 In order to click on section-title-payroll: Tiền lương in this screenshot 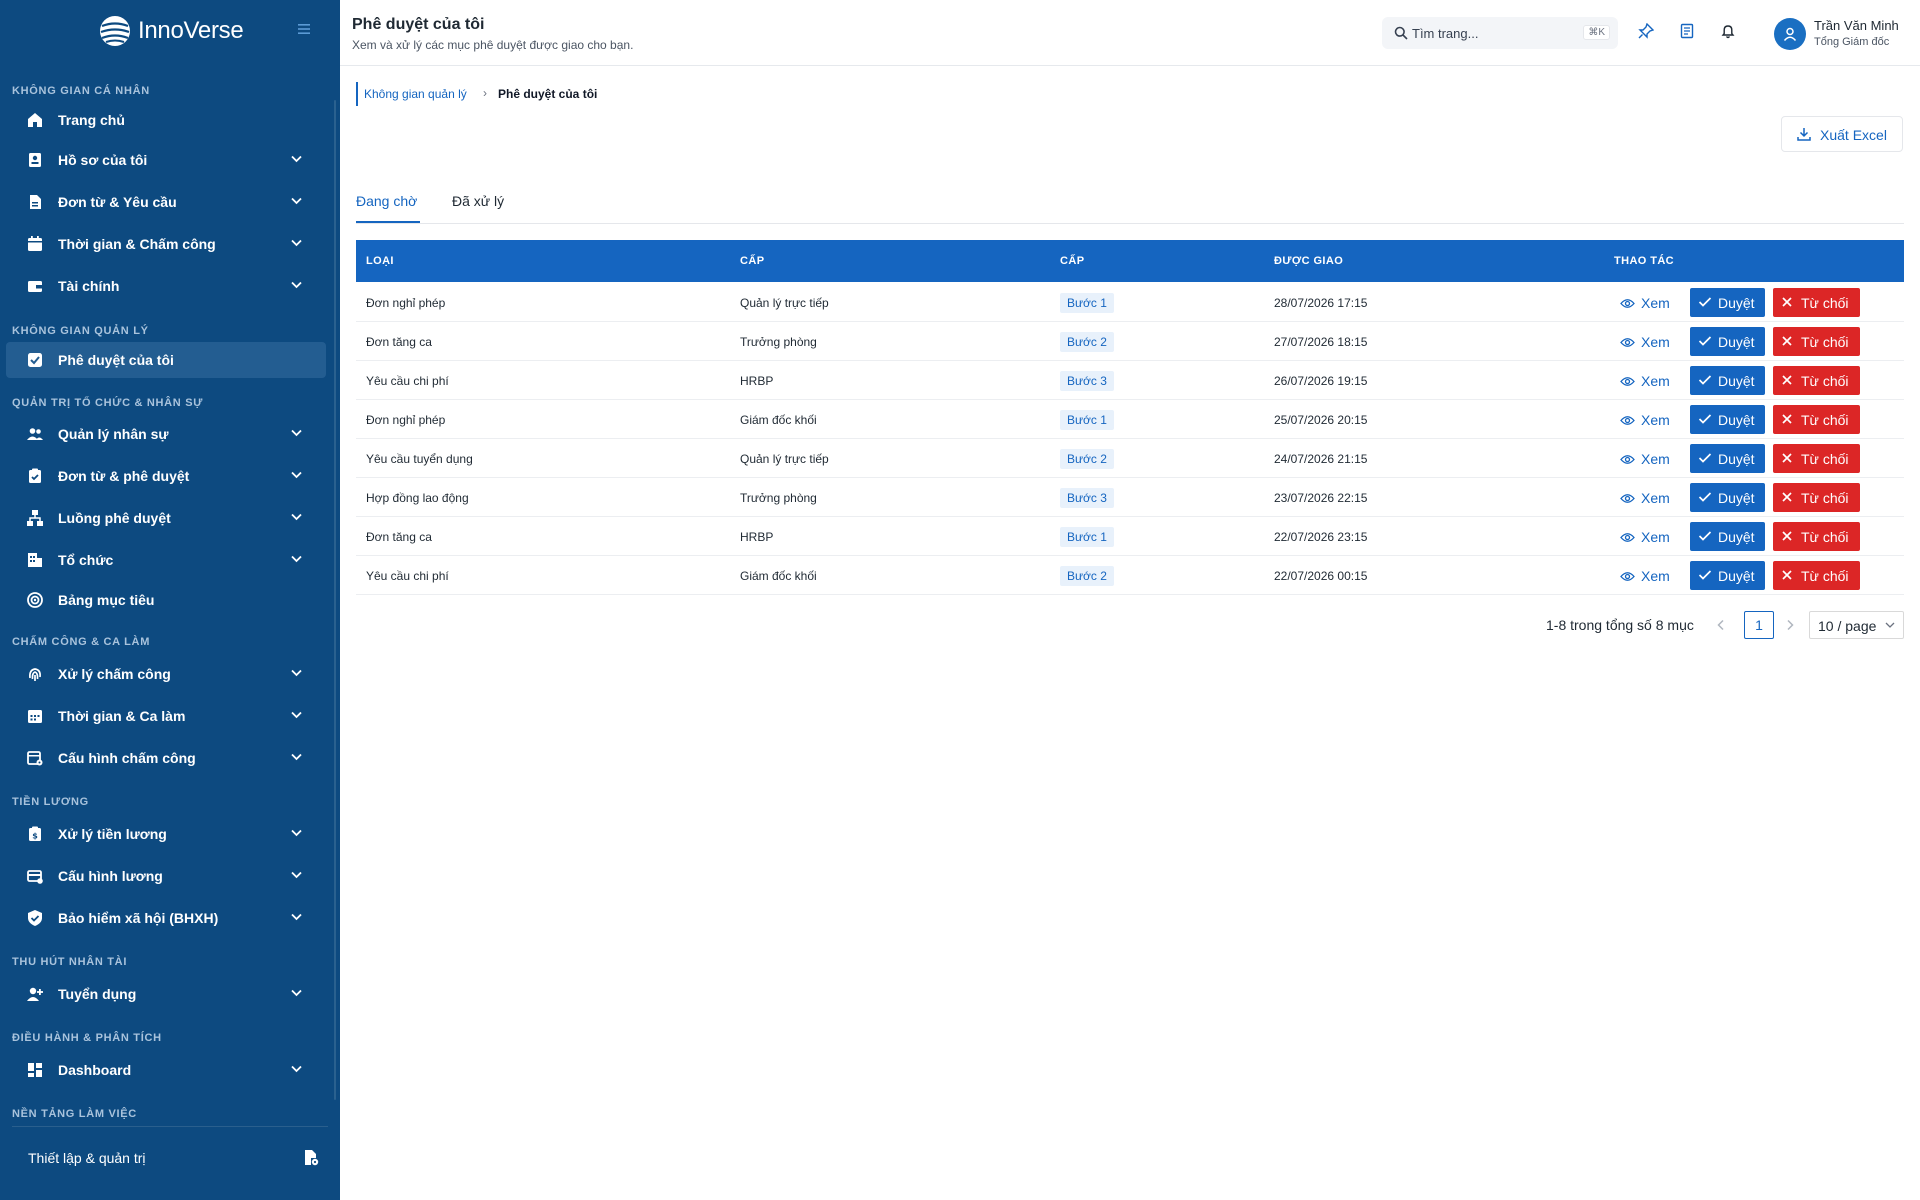, I will do `click(50, 802)`.